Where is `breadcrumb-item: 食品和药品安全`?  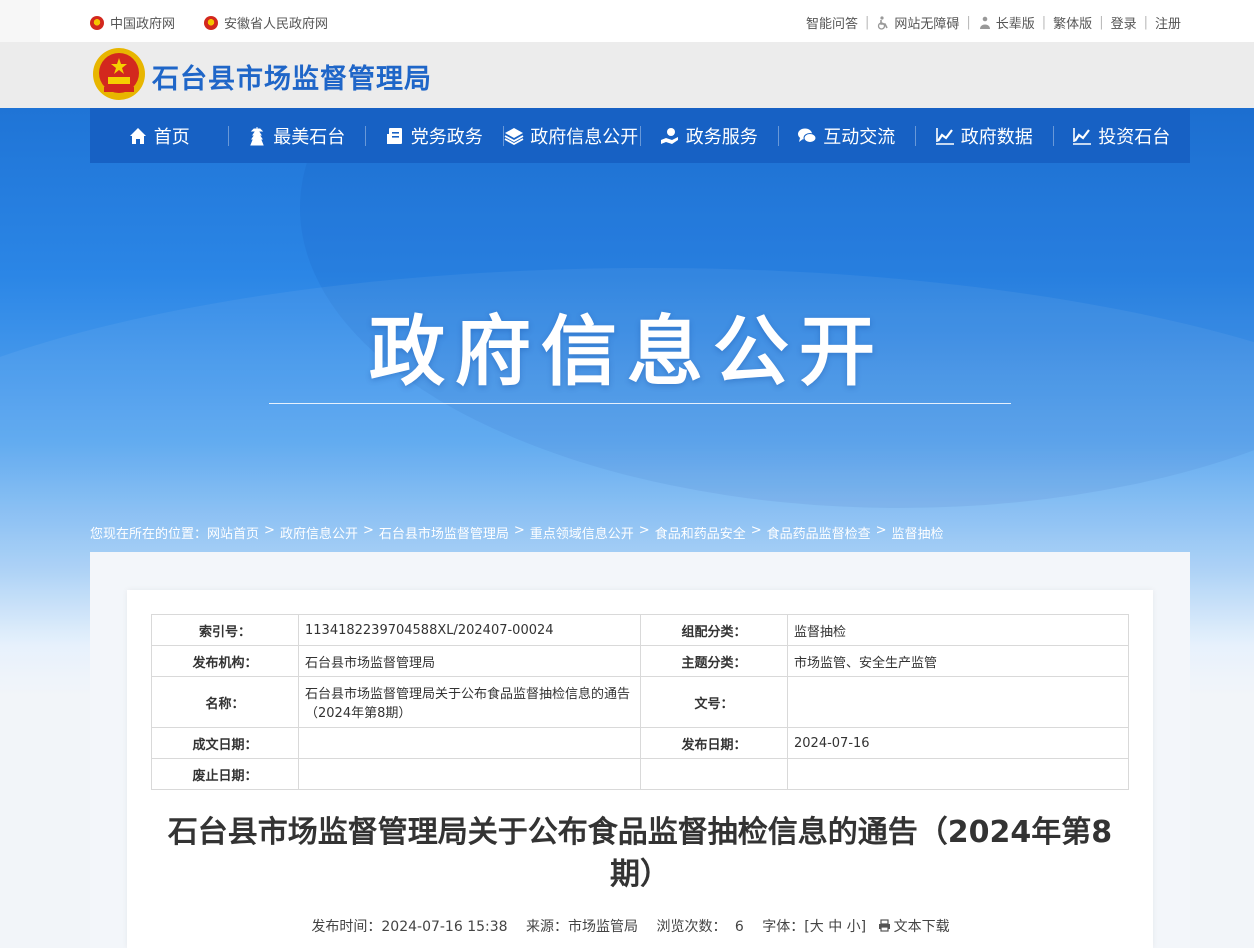
breadcrumb-item: 食品和药品安全 is located at coordinates (700, 532).